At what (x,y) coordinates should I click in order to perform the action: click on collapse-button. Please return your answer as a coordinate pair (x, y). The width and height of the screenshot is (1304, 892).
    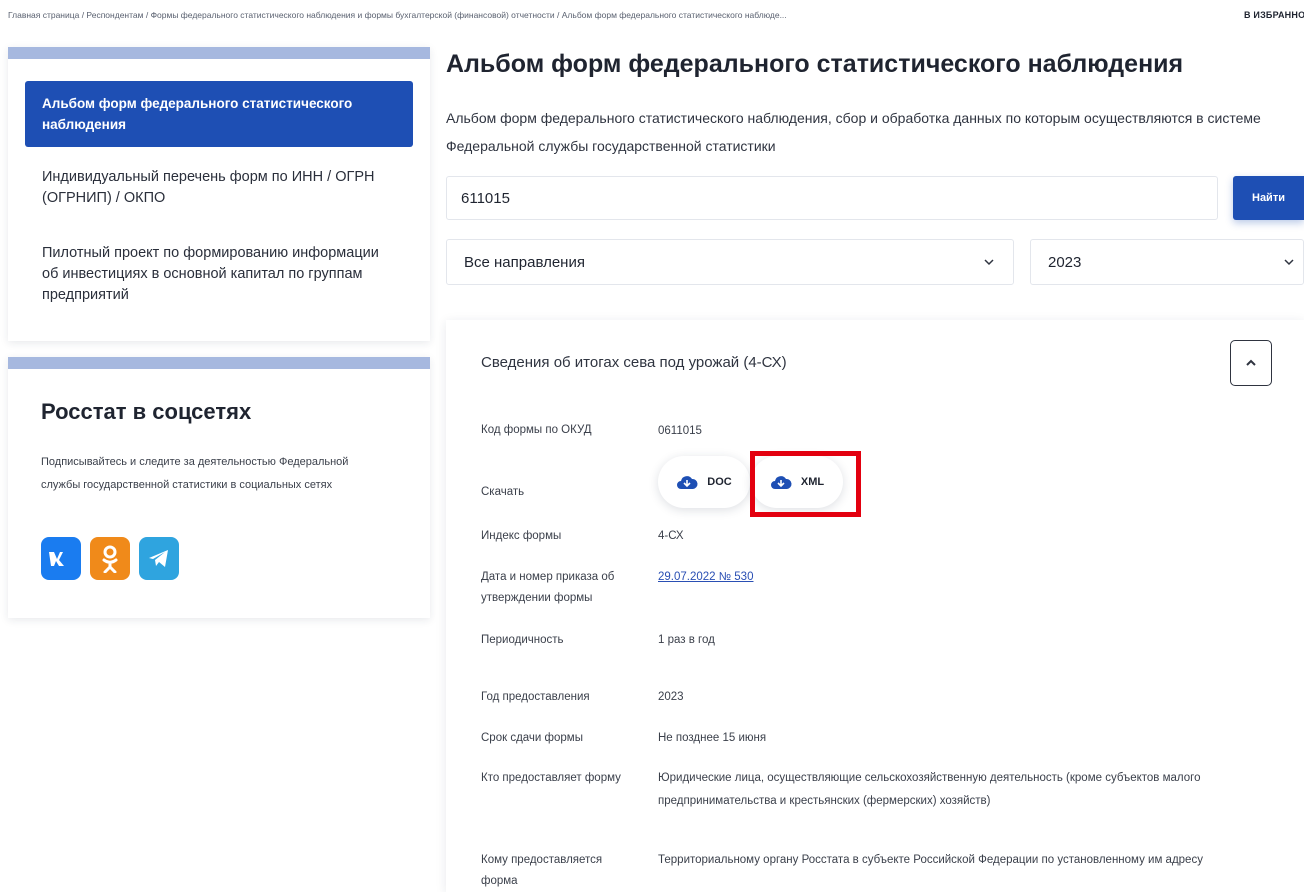
    Looking at the image, I should click on (1251, 363).